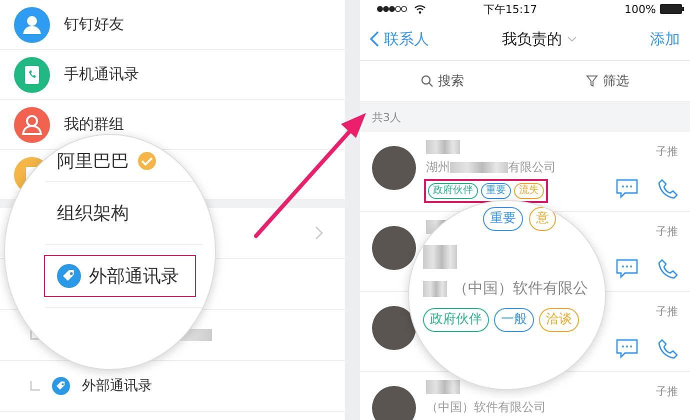 The image size is (690, 420). I want to click on company-name: 湖州, so click(438, 167).